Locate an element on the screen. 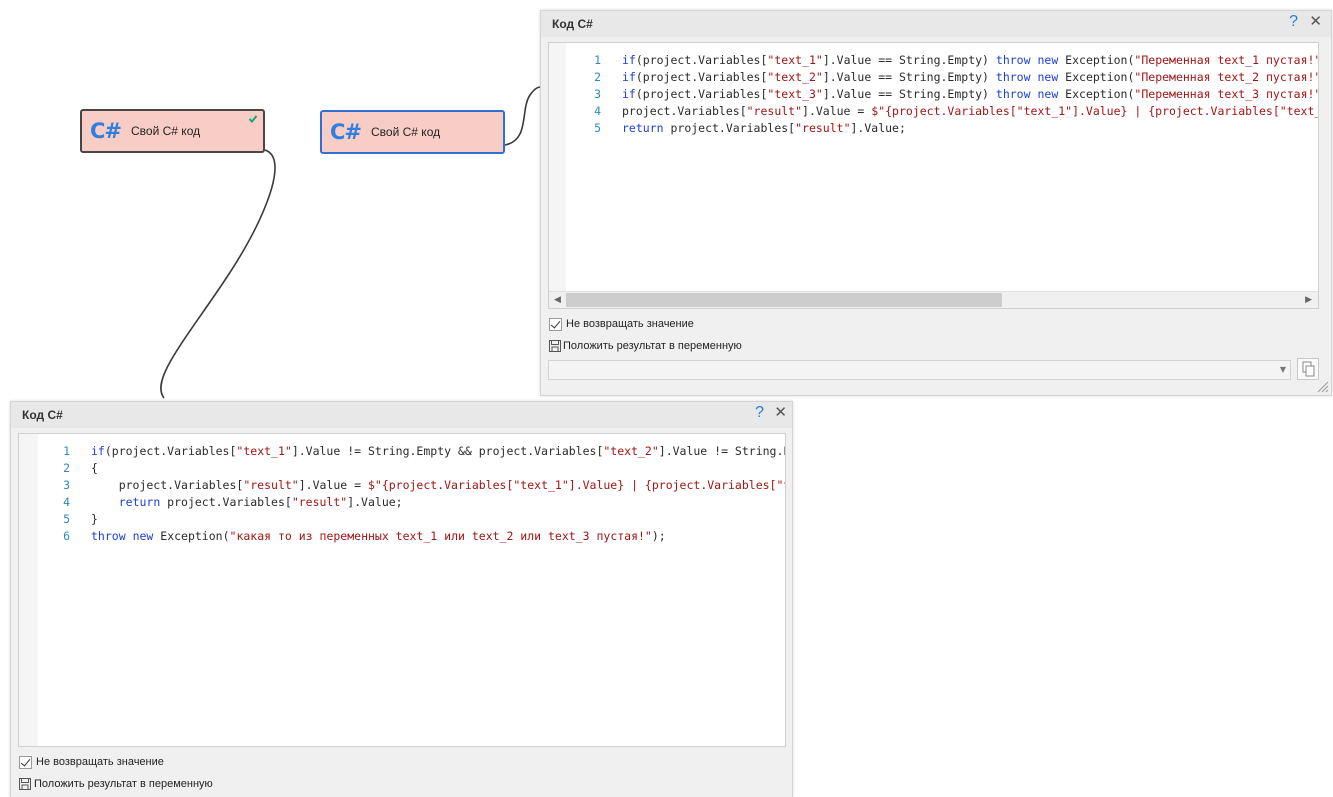  csharp-icon: C# is located at coordinates (346, 132).